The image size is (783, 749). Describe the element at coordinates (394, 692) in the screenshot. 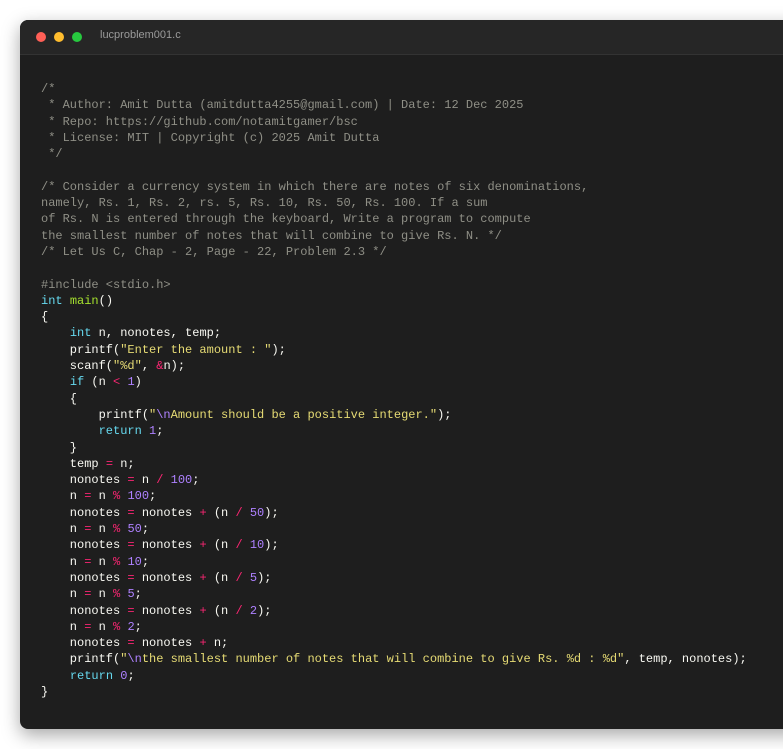

I see `code-line: }` at that location.